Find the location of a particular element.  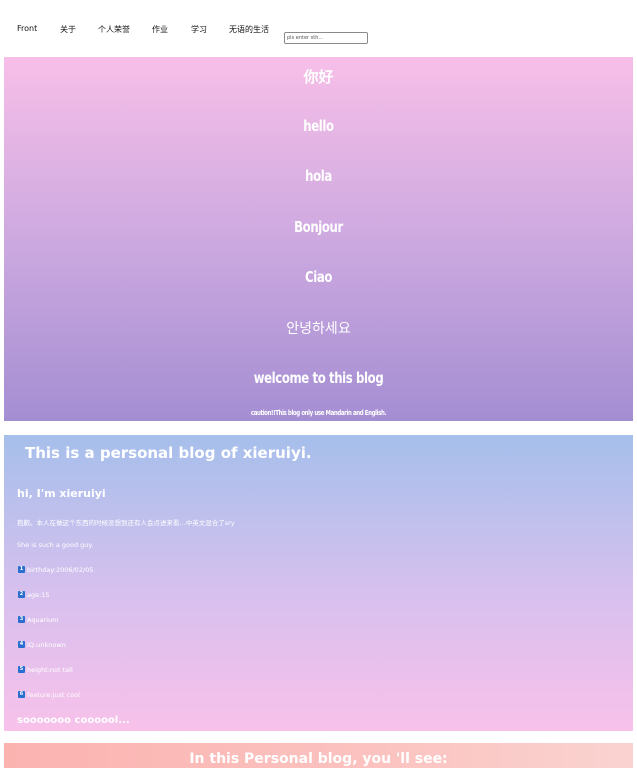

fact-text: feature:just cool is located at coordinates (53, 694).